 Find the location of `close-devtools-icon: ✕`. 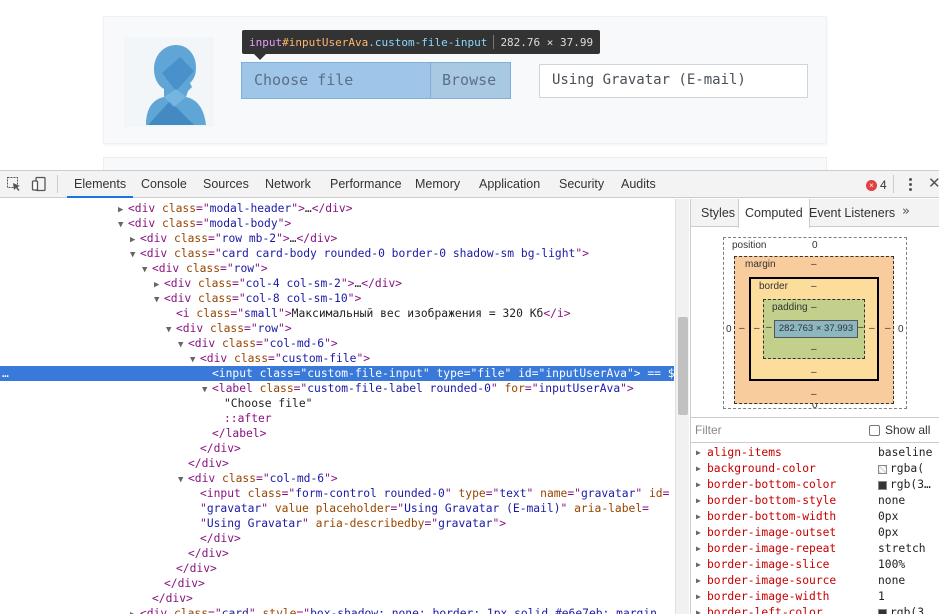

close-devtools-icon: ✕ is located at coordinates (933, 183).